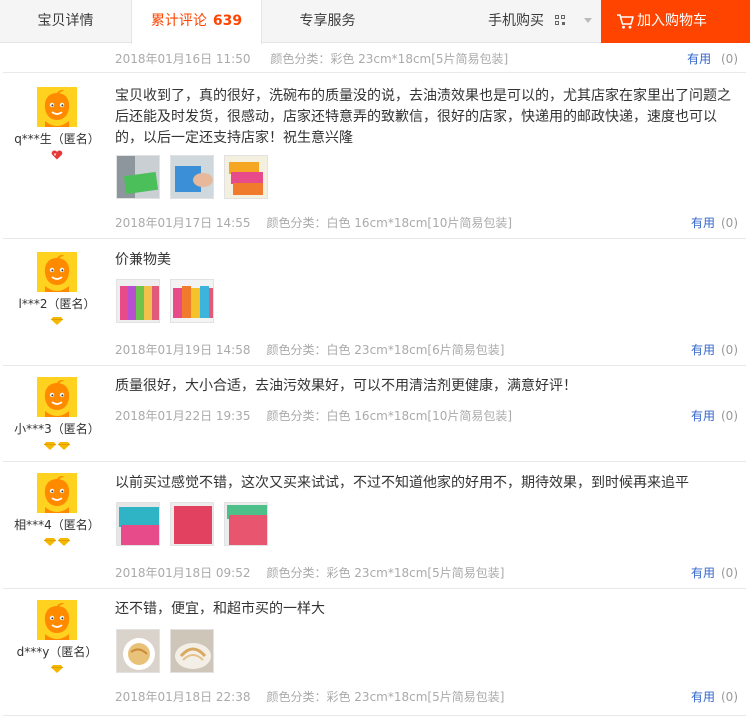 Image resolution: width=750 pixels, height=722 pixels. Describe the element at coordinates (143, 260) in the screenshot. I see `review-content: 价兼物美` at that location.